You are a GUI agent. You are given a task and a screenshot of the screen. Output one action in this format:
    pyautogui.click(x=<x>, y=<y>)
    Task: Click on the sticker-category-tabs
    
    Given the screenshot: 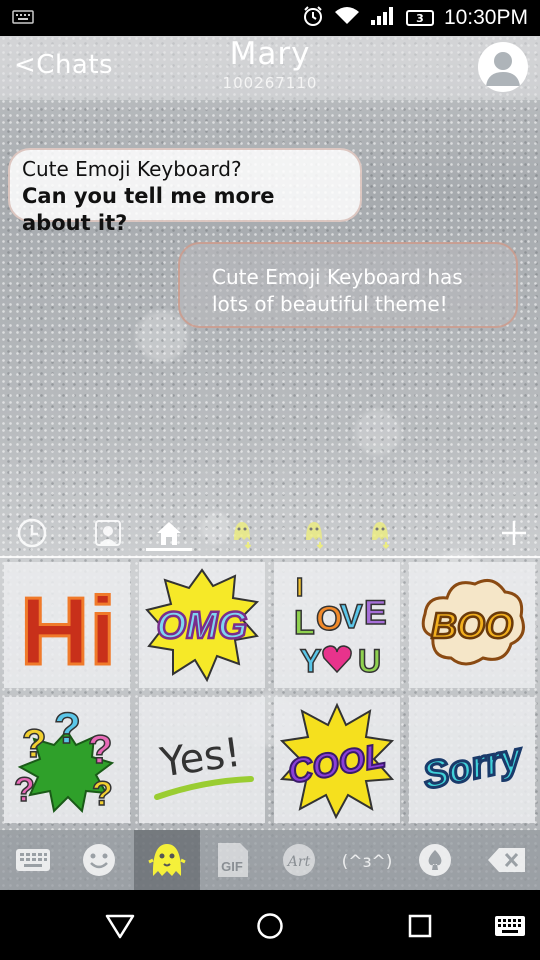 What is the action you would take?
    pyautogui.click(x=270, y=533)
    